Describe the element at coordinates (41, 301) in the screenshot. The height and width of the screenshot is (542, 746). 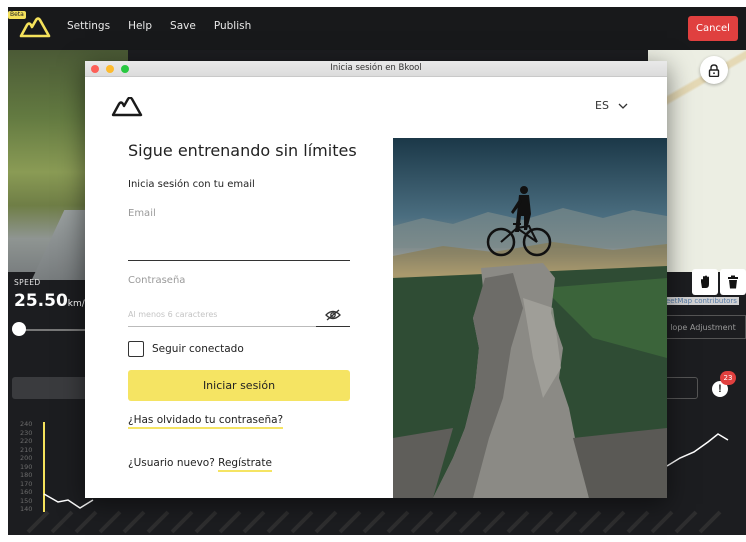
I see `speed-number: 25.50` at that location.